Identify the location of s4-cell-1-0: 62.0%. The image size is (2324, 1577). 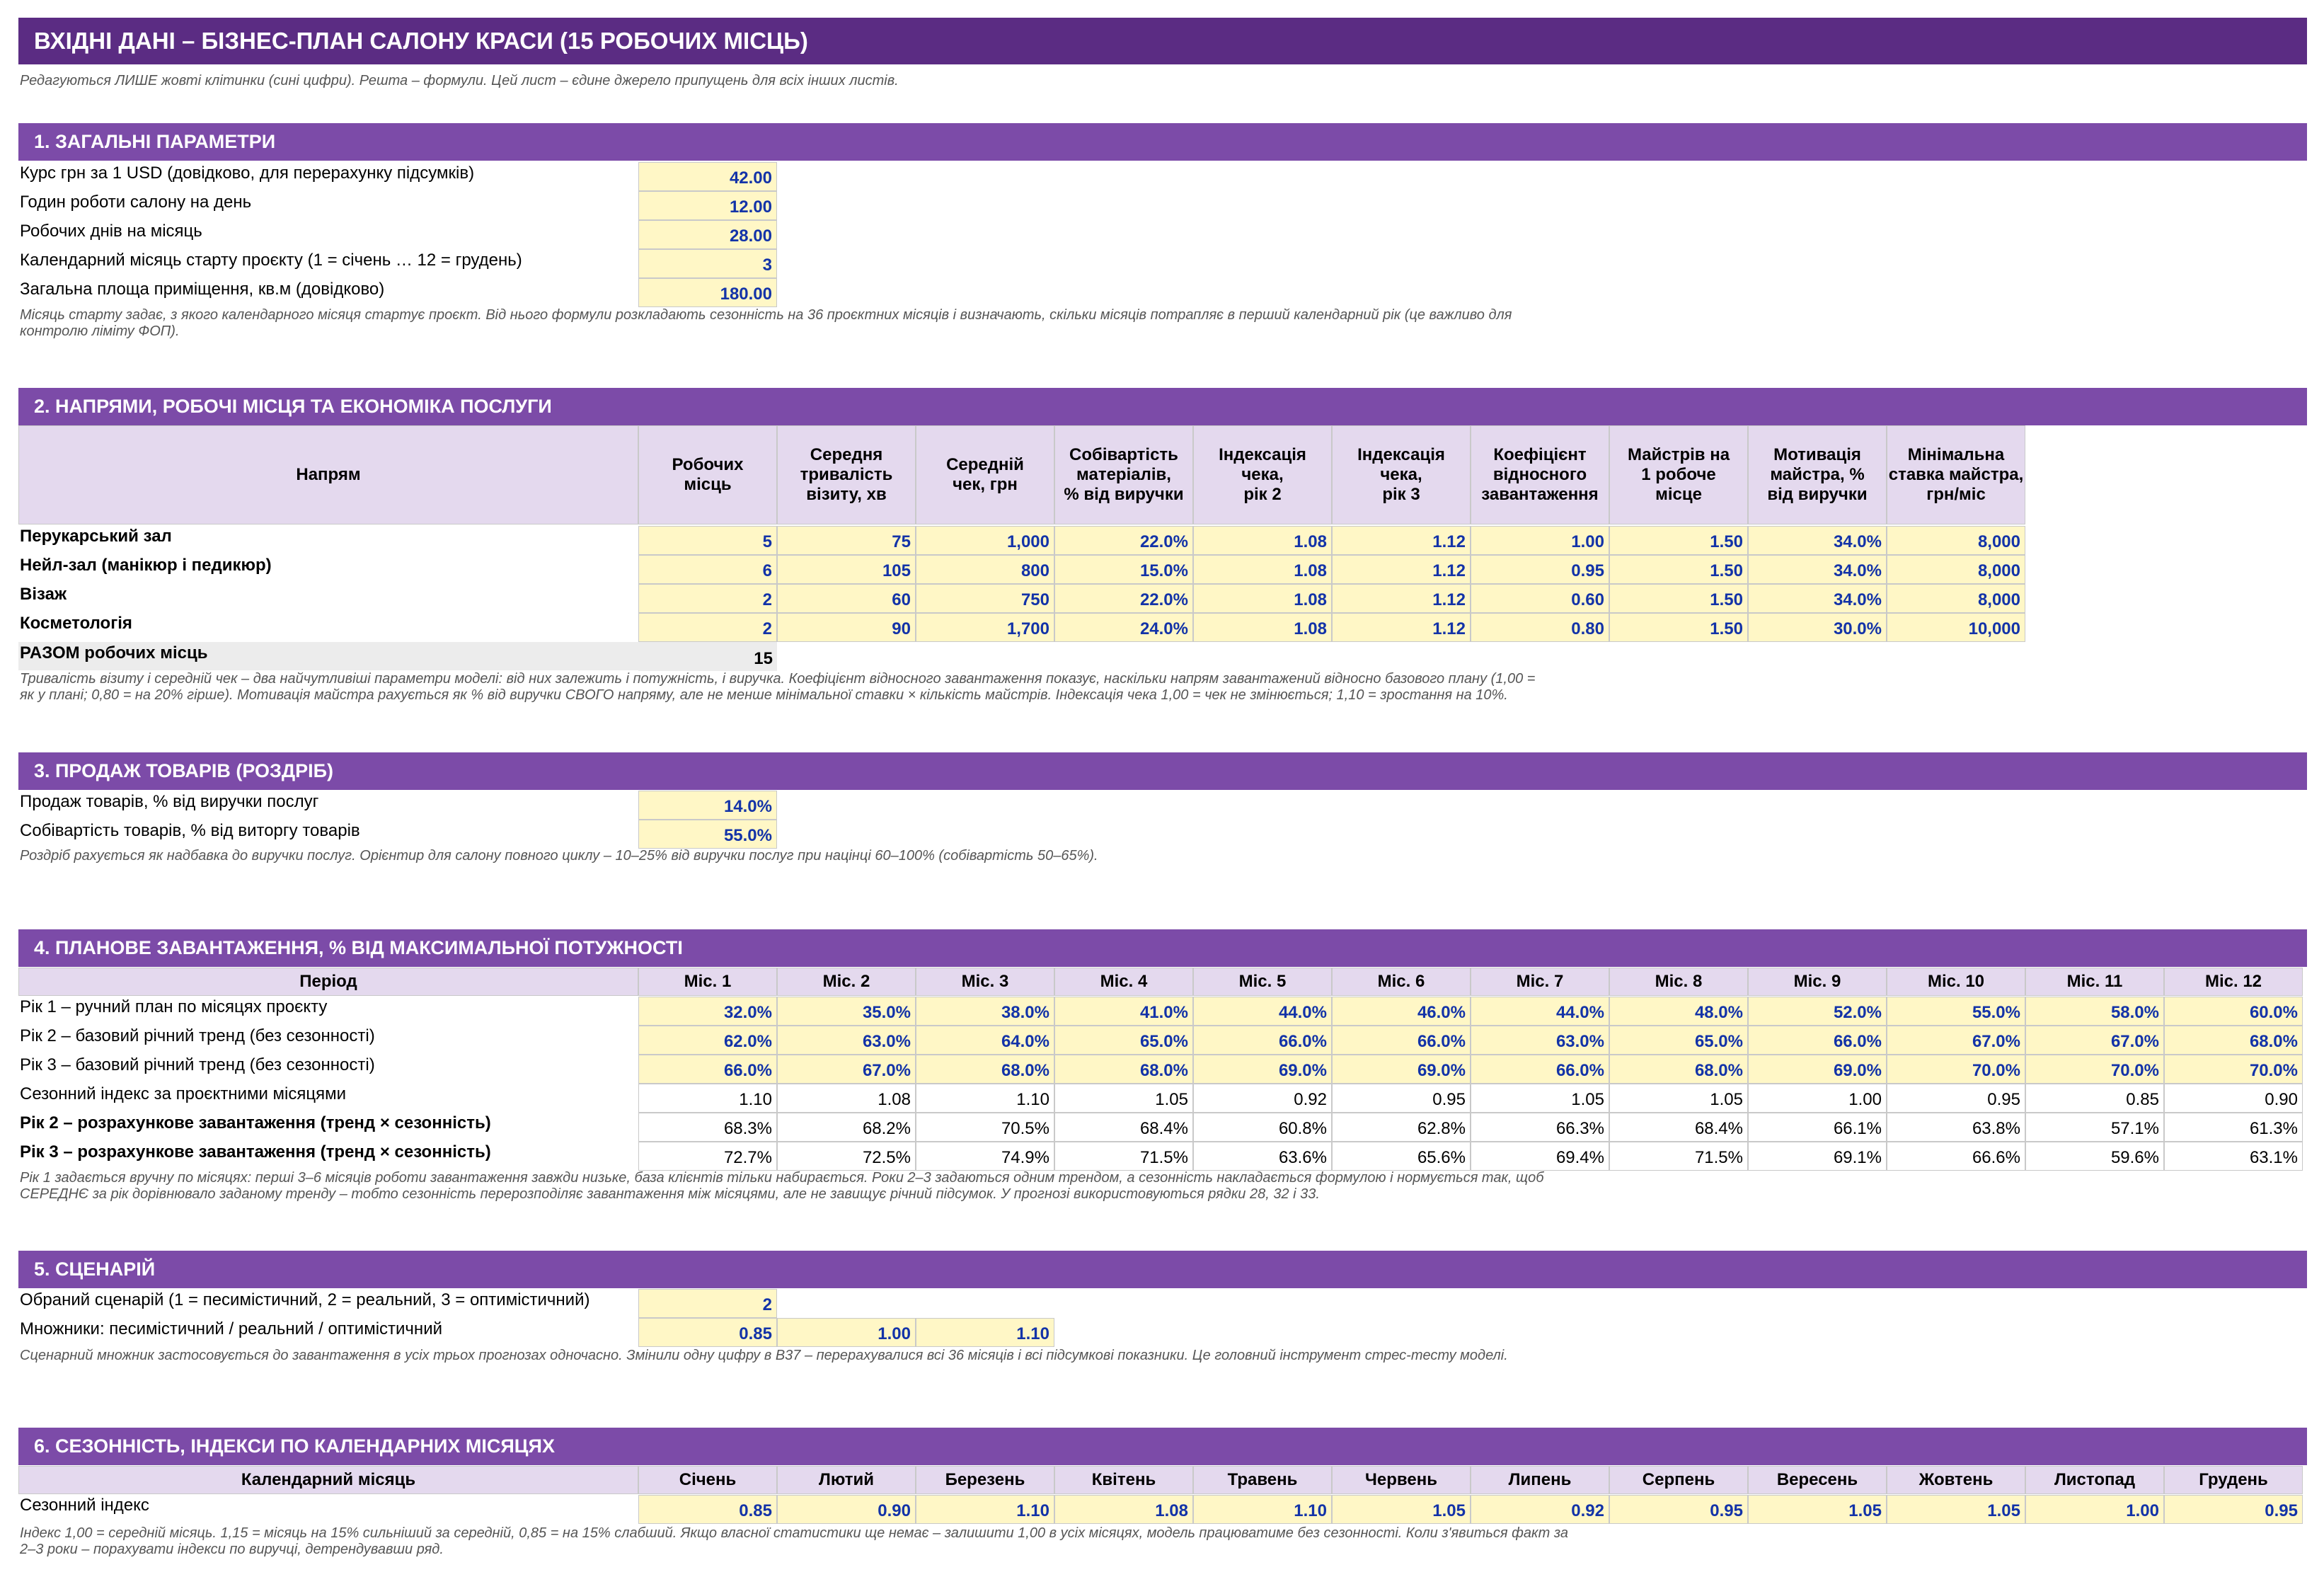
(707, 1040).